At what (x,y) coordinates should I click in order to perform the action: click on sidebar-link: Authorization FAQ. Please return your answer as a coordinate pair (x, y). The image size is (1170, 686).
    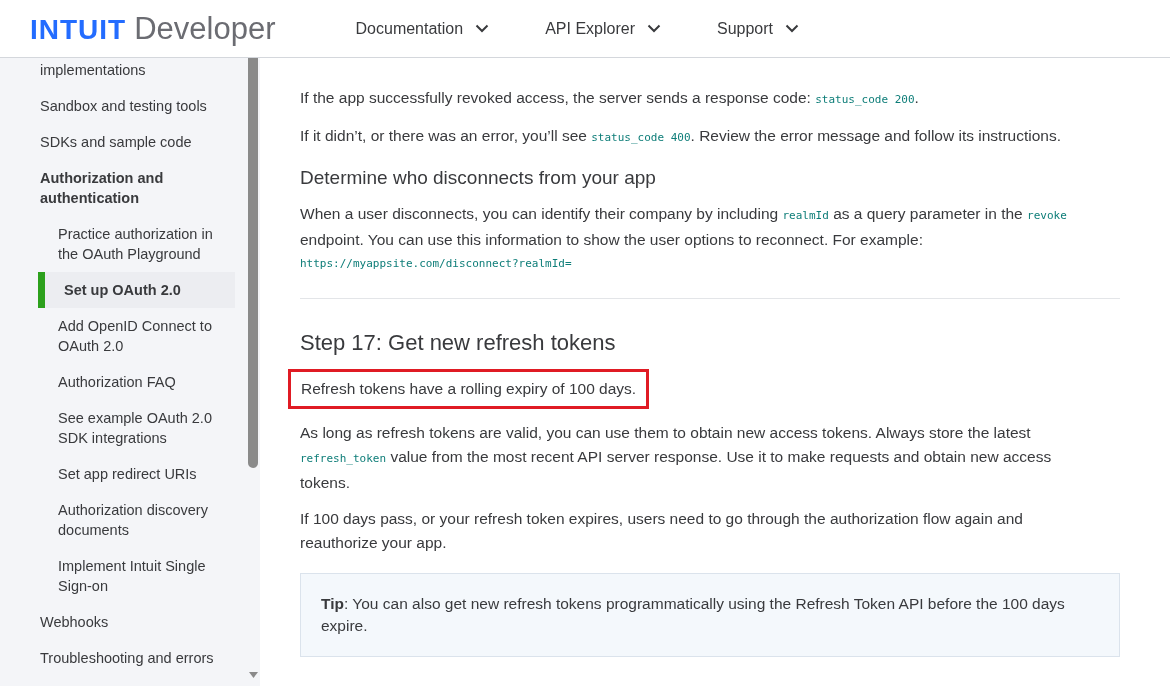
    Looking at the image, I should click on (123, 382).